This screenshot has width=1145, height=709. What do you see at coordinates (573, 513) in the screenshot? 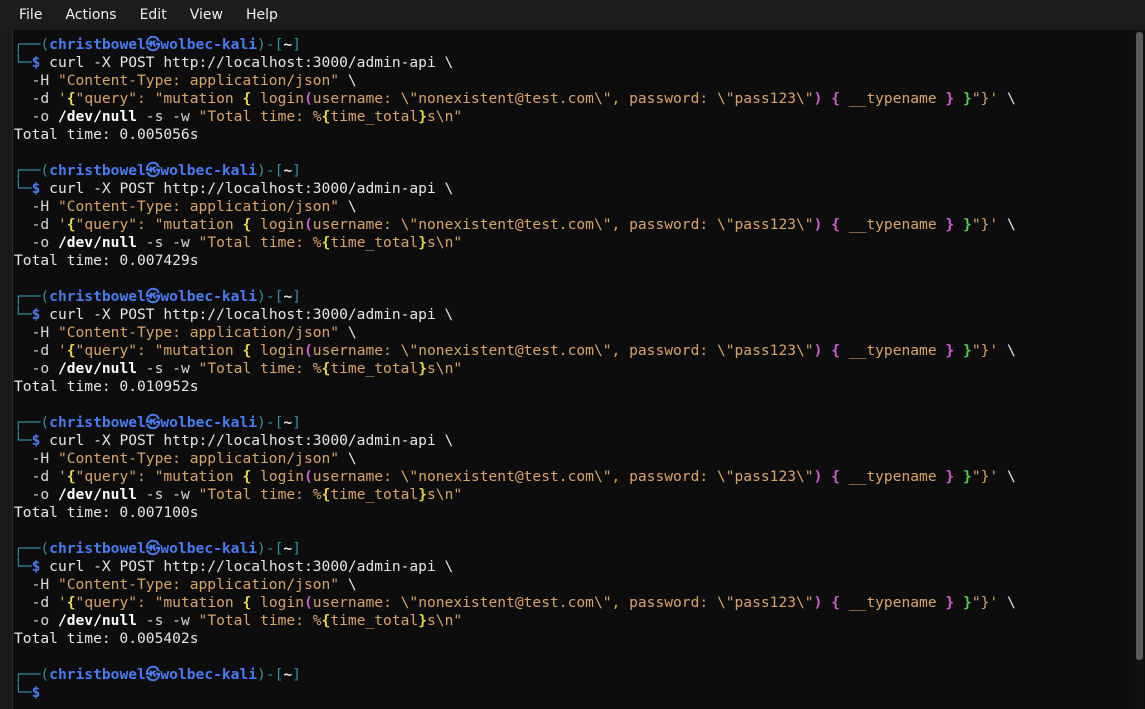
I see `result-line: Total time: 0.007100s` at bounding box center [573, 513].